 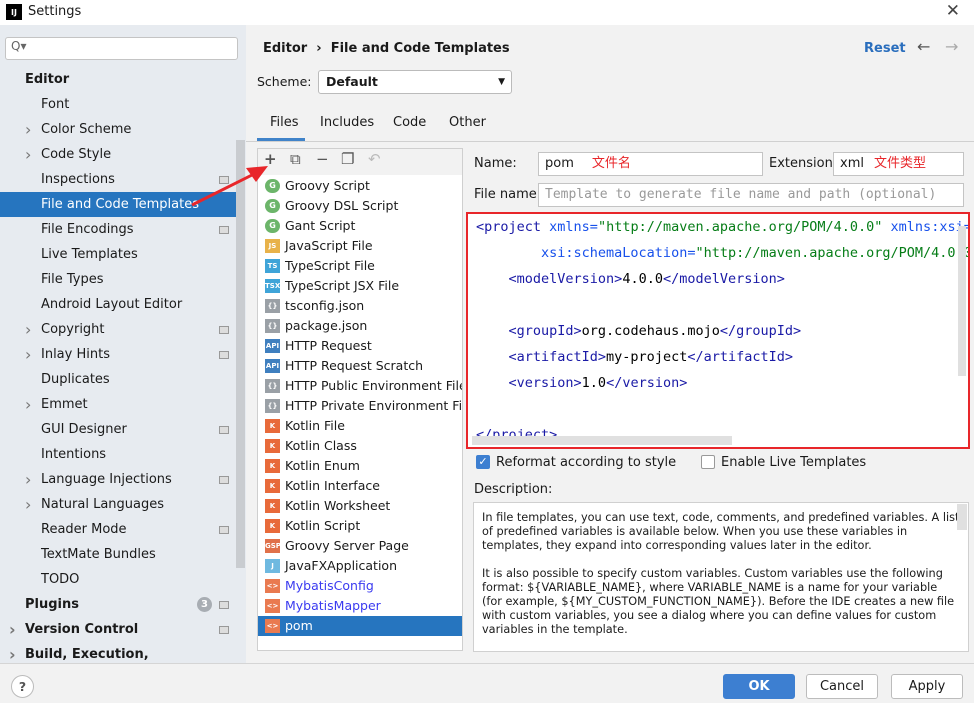 I want to click on template-name: MybatisMapper, so click(x=333, y=605).